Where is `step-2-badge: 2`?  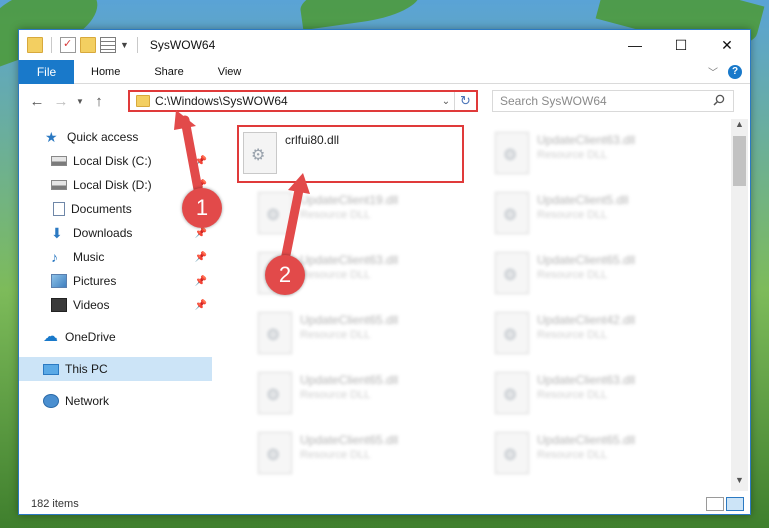
step-2-badge: 2 is located at coordinates (285, 275).